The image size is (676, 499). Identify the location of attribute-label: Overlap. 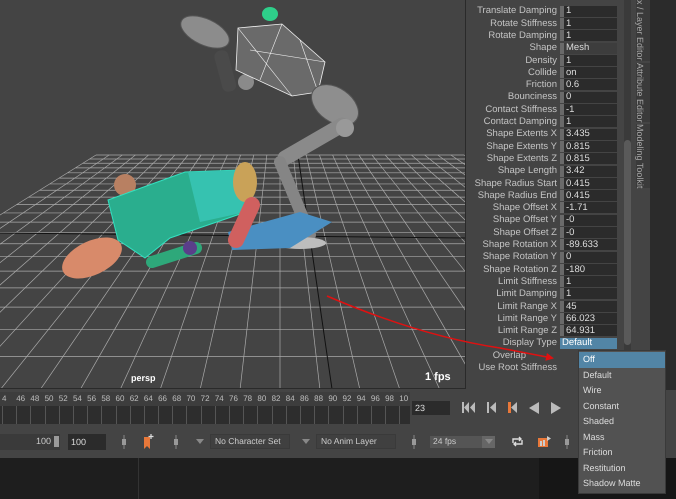
(509, 355).